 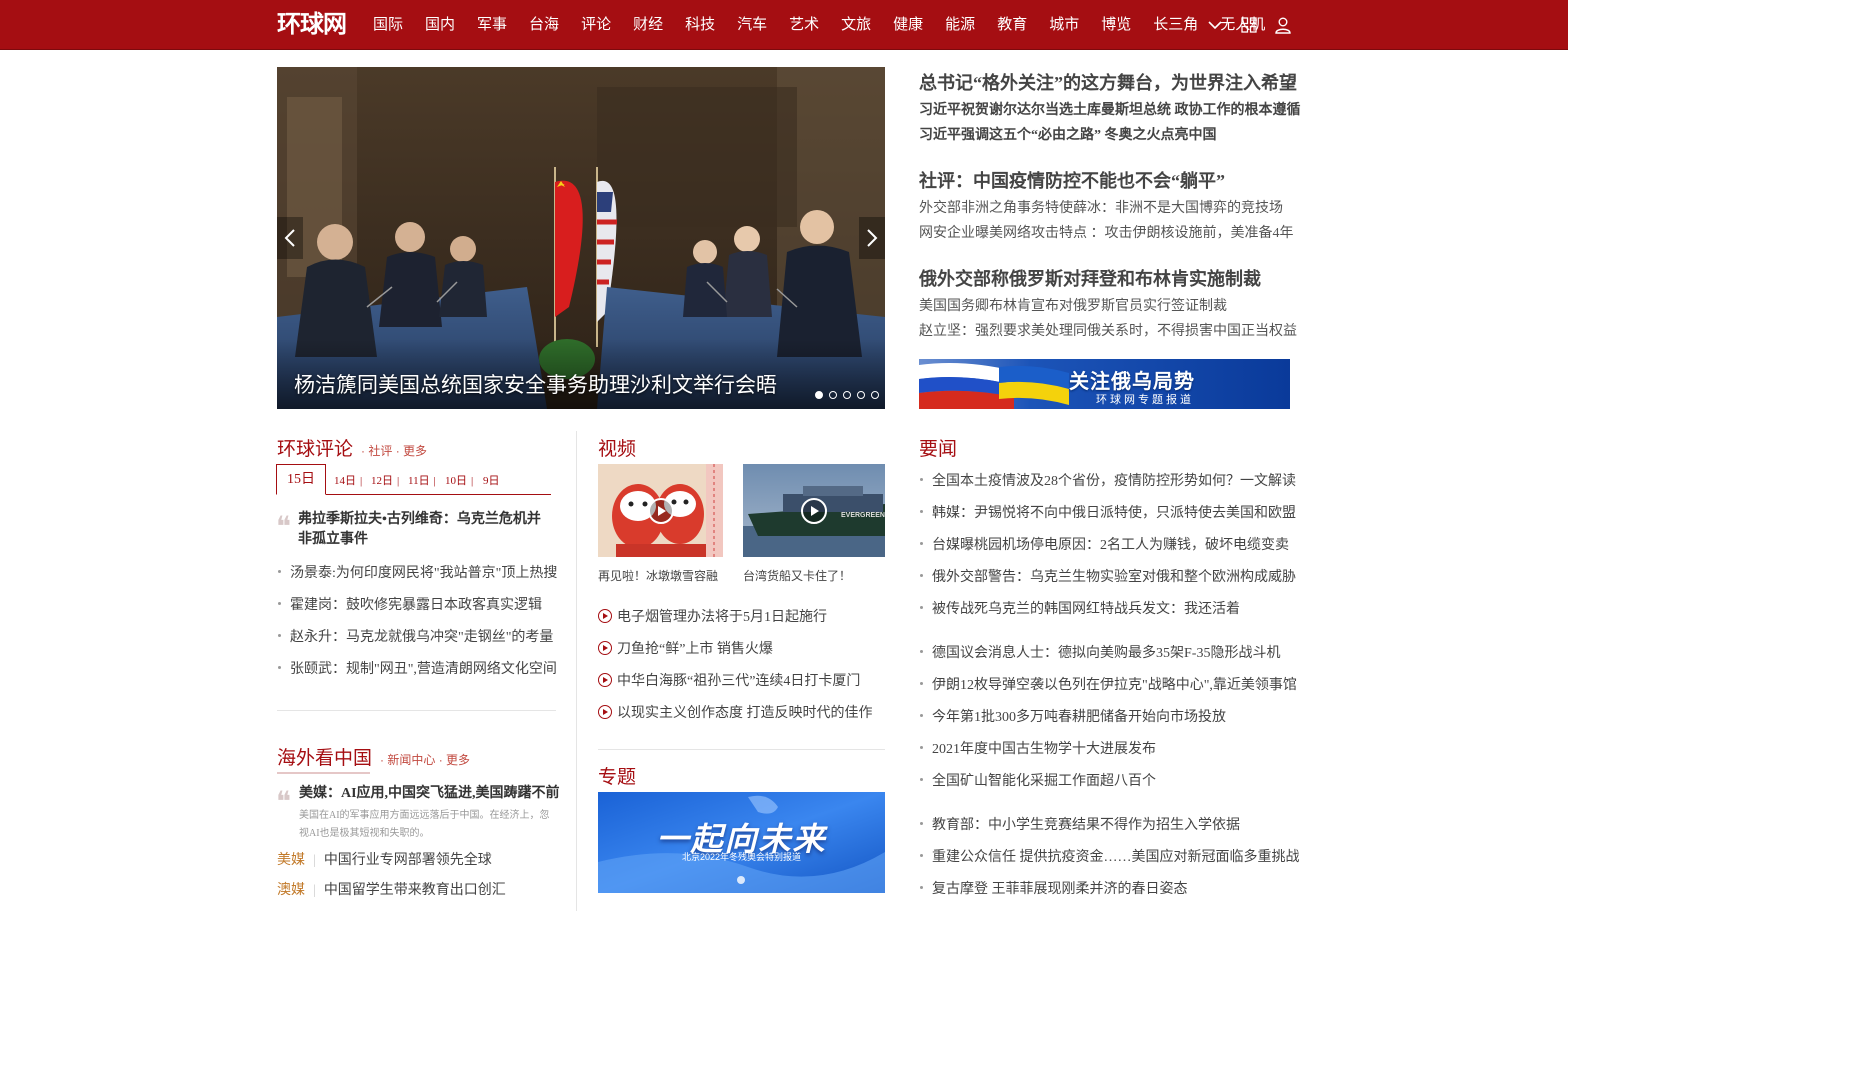 I want to click on video-link: 刀鱼抢“鲜”上市 销售火爆, so click(x=685, y=648).